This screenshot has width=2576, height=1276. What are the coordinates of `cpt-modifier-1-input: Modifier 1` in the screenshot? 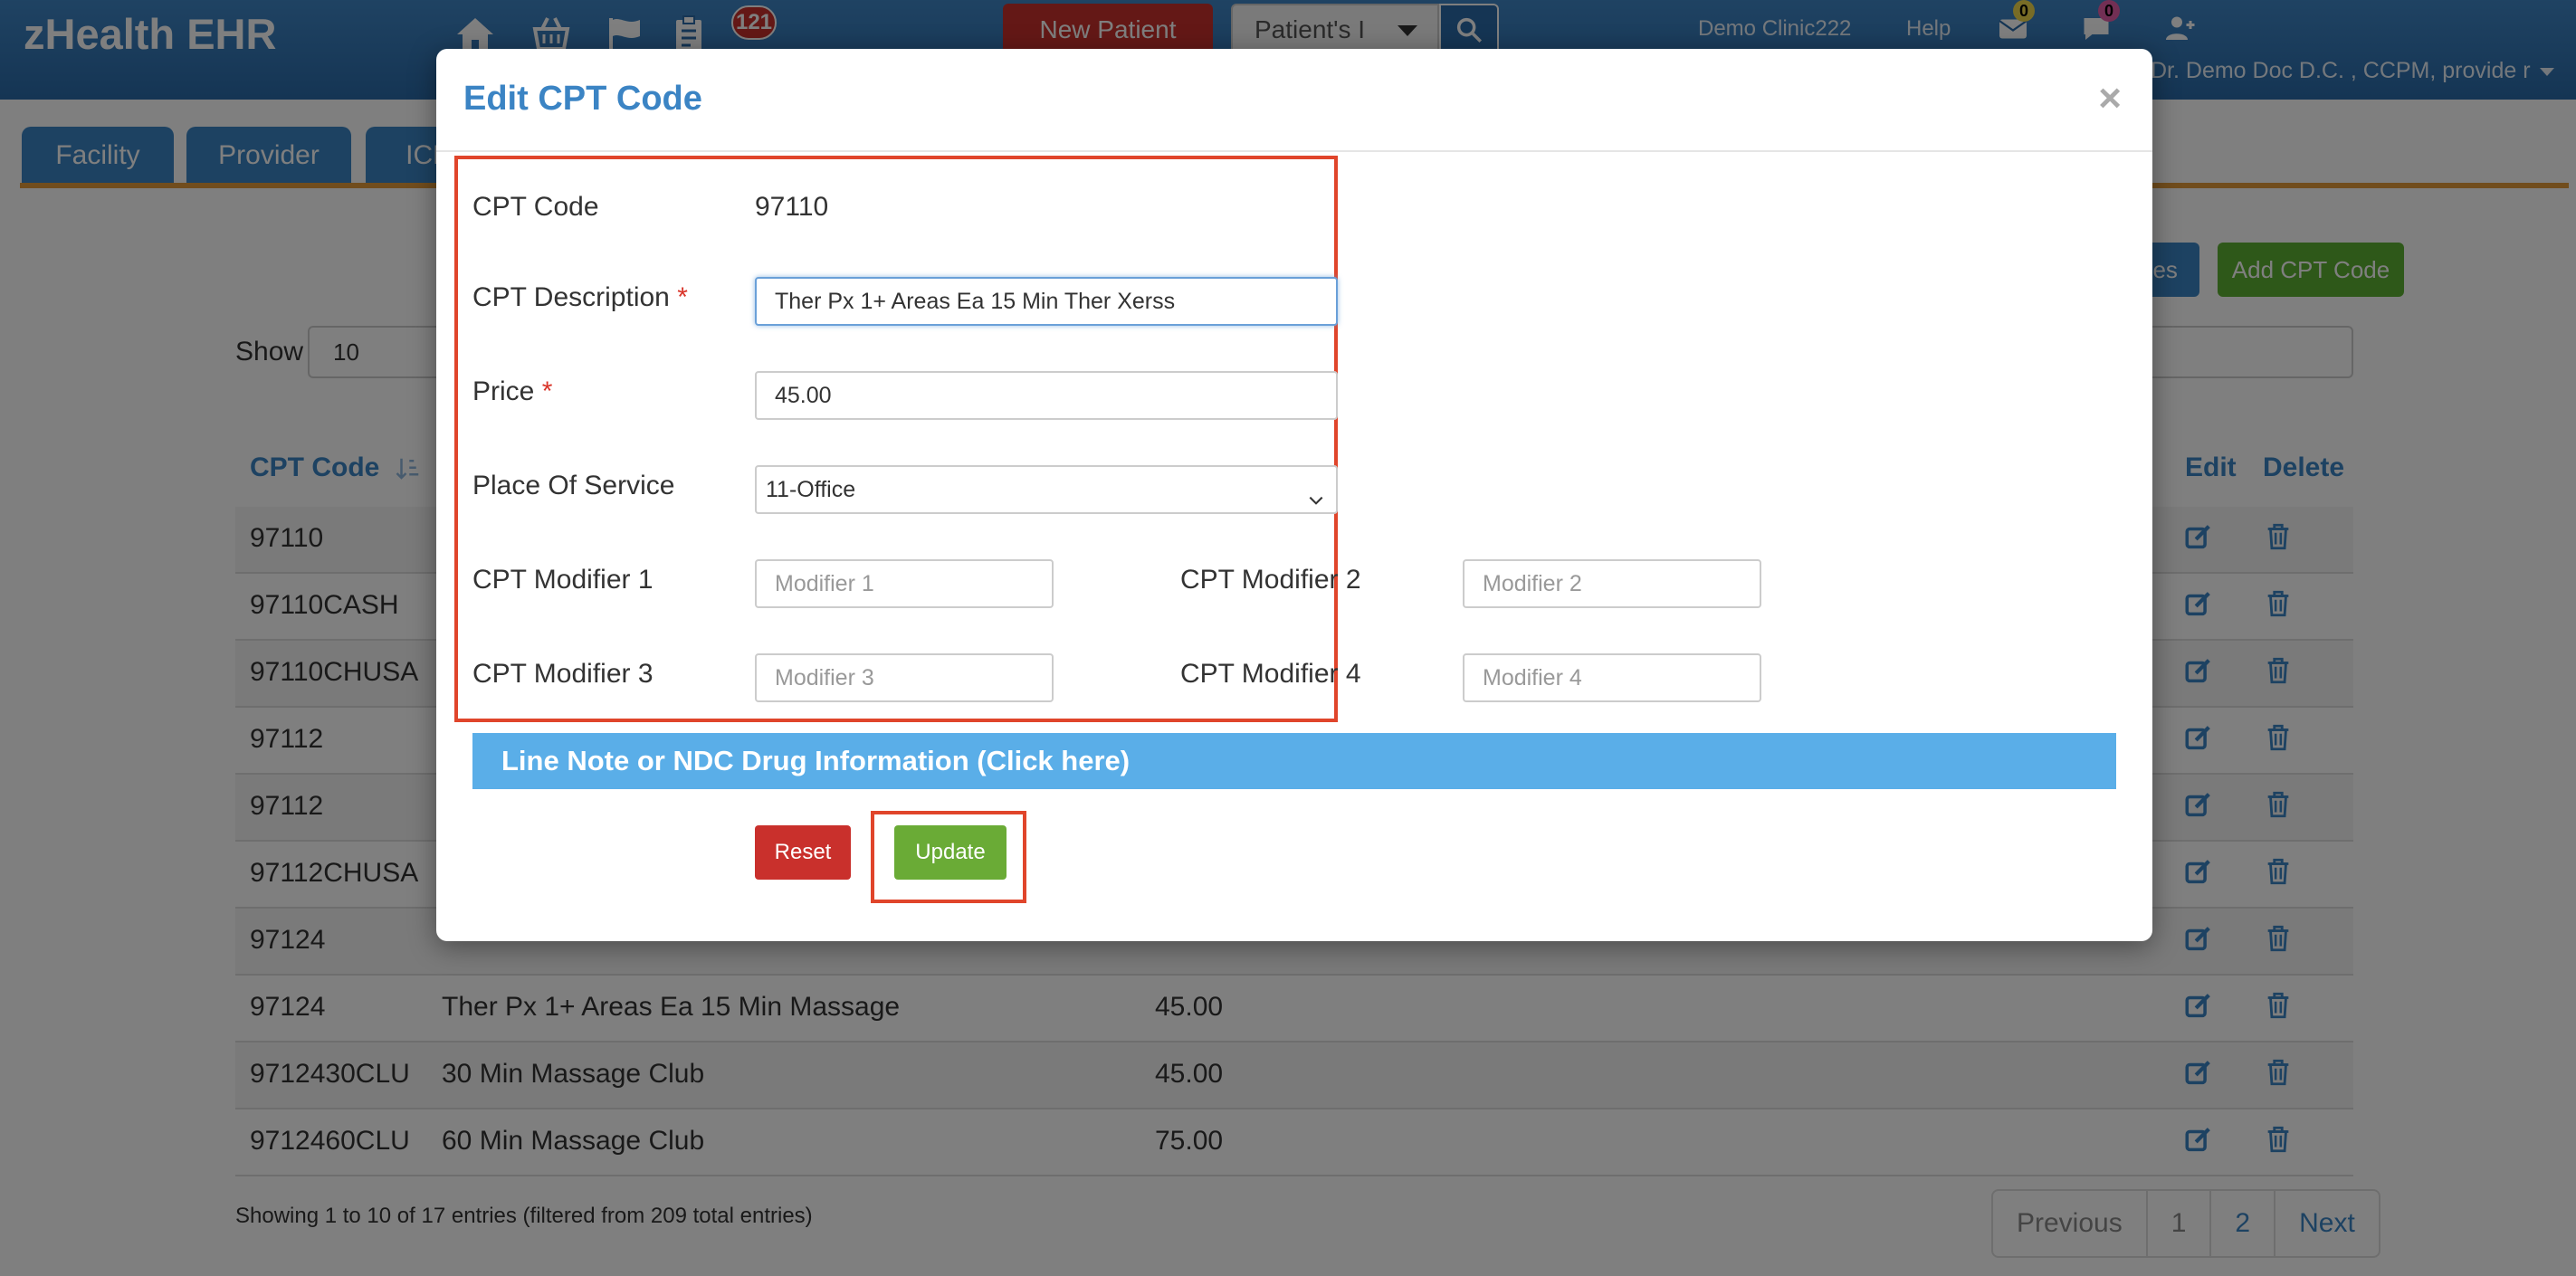 It's located at (905, 583).